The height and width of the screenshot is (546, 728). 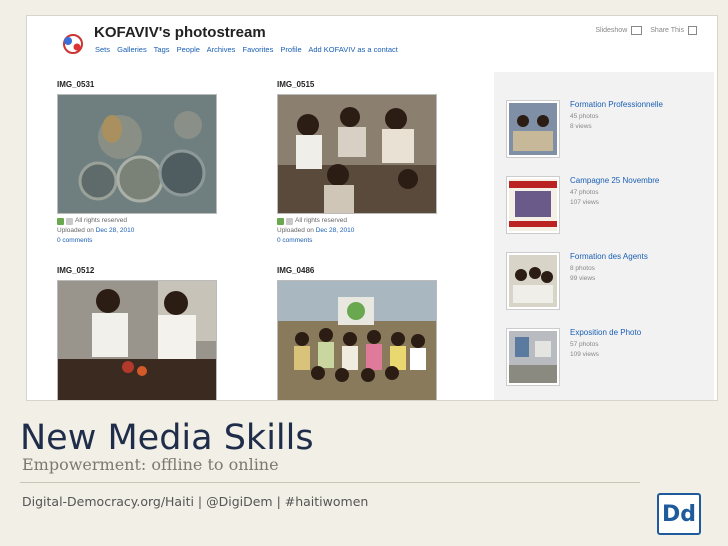 I want to click on photo-title: IMG_0486, so click(x=295, y=270).